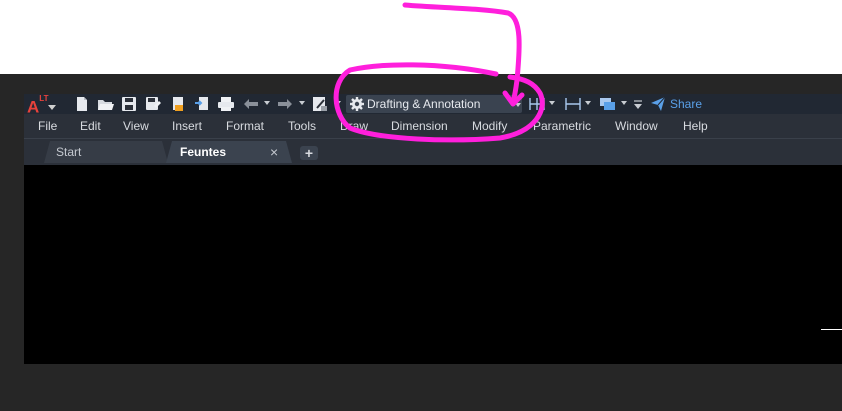 This screenshot has height=411, width=842. What do you see at coordinates (636, 126) in the screenshot?
I see `menu-window: Window` at bounding box center [636, 126].